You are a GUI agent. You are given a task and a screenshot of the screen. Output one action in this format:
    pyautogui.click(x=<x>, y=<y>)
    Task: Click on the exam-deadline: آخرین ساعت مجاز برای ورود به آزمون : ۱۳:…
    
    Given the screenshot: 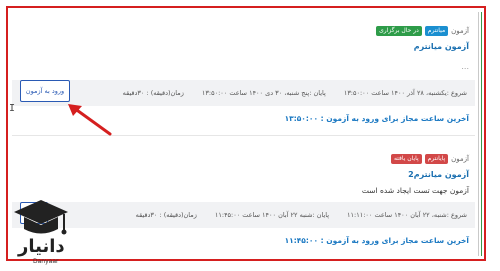 What is the action you would take?
    pyautogui.click(x=376, y=118)
    